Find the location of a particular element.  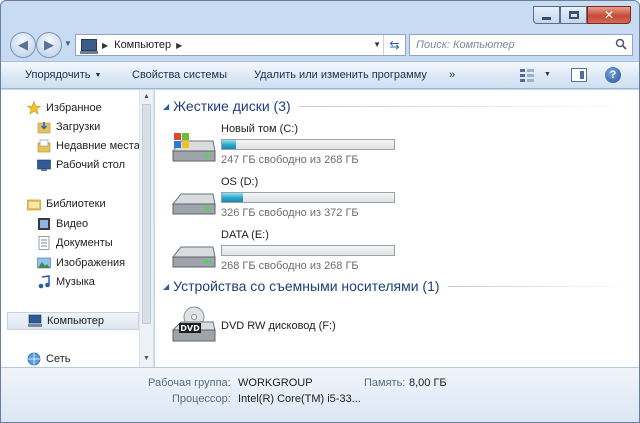

search-placeholder: Поиск: Компьютер is located at coordinates (465, 45).